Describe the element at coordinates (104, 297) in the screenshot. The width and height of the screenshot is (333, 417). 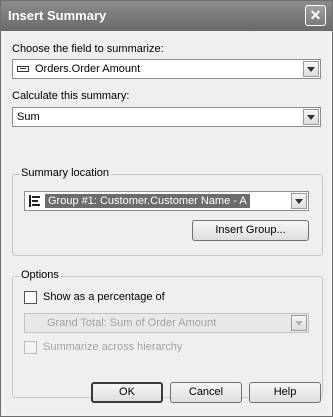
I see `percentage-label: Show as a percentage of` at that location.